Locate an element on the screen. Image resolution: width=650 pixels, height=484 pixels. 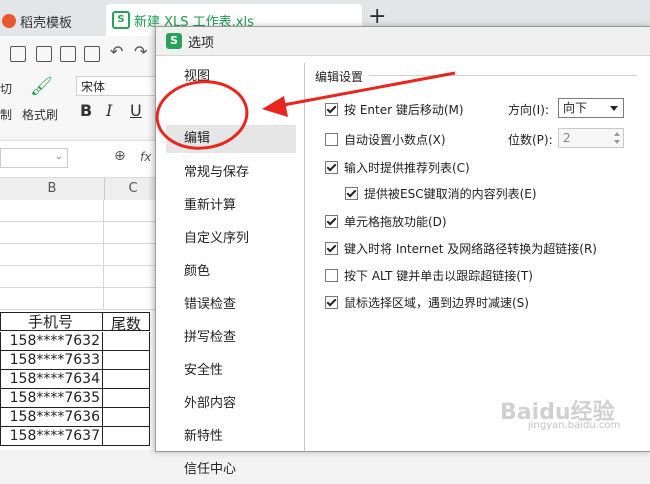
annotation-overlay is located at coordinates (305, 110).